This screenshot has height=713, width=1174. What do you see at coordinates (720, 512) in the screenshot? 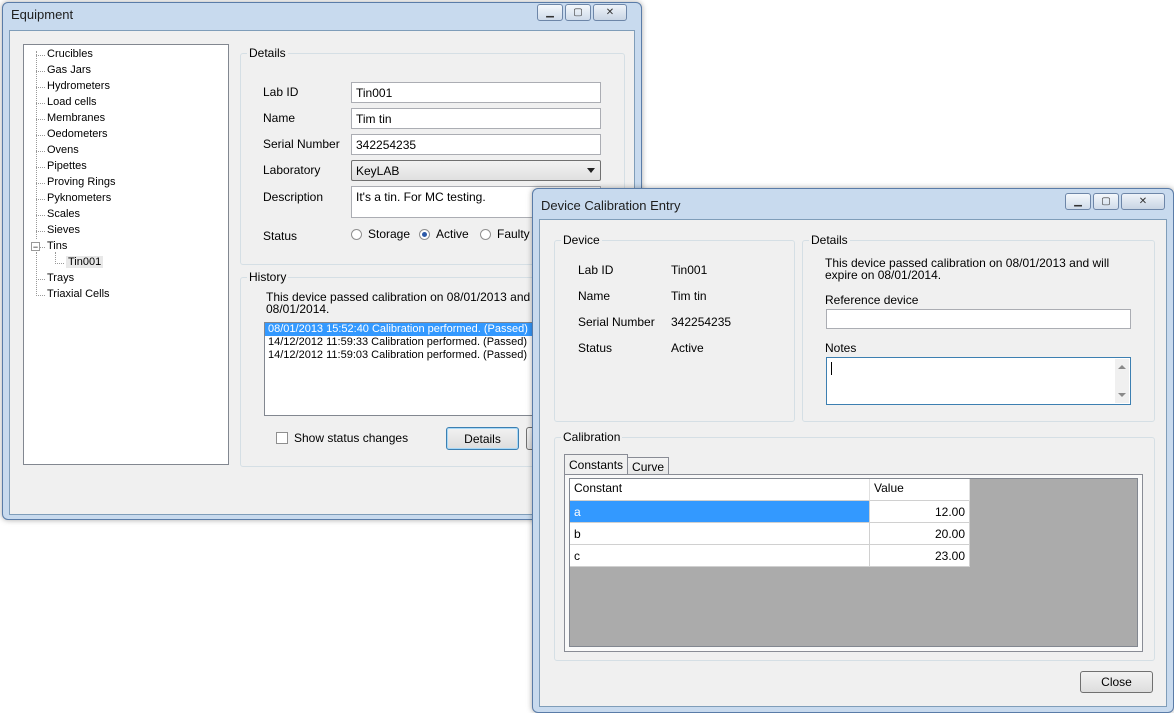
I see `table-cell-constant: a` at bounding box center [720, 512].